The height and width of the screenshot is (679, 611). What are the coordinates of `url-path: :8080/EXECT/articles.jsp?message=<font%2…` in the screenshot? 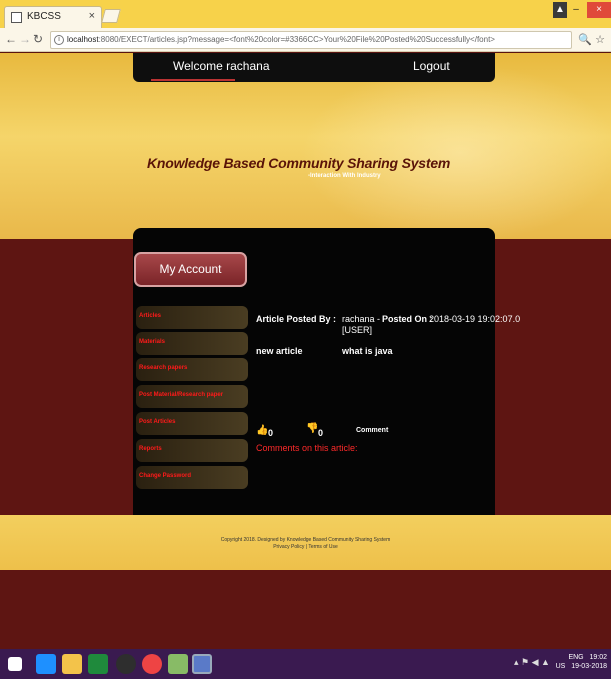 It's located at (296, 39).